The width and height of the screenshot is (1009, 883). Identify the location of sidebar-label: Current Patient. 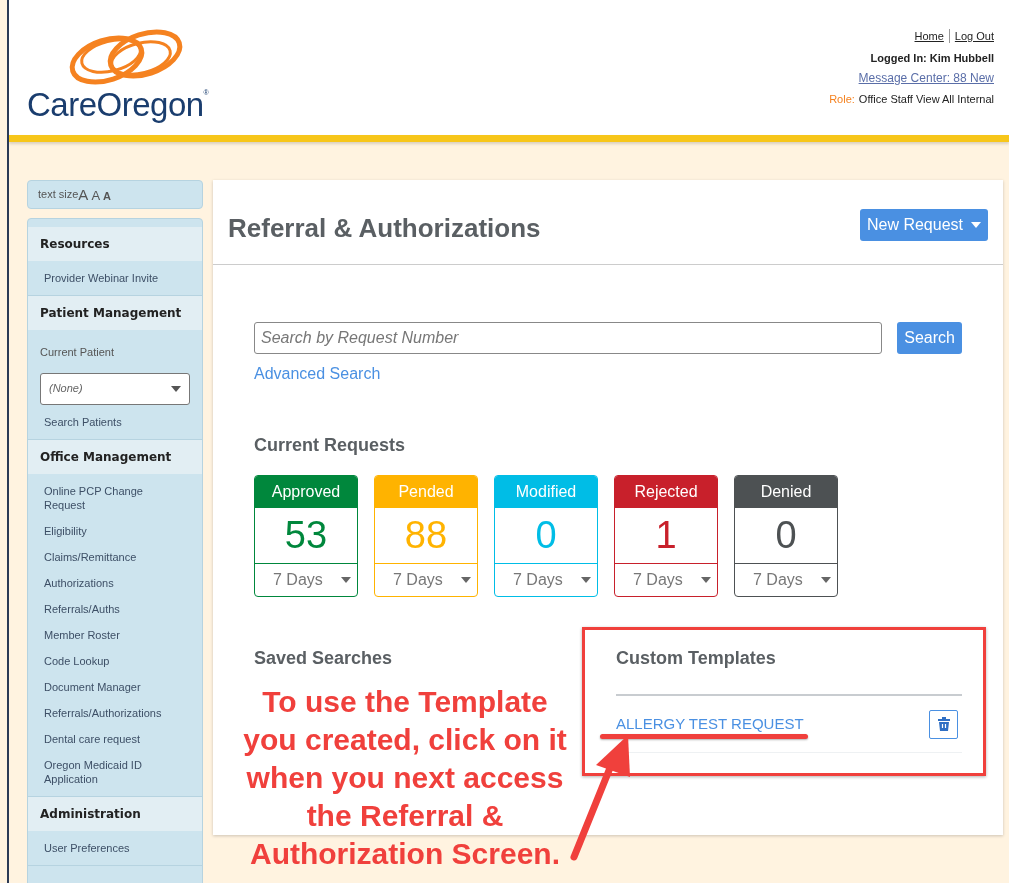
(77, 352).